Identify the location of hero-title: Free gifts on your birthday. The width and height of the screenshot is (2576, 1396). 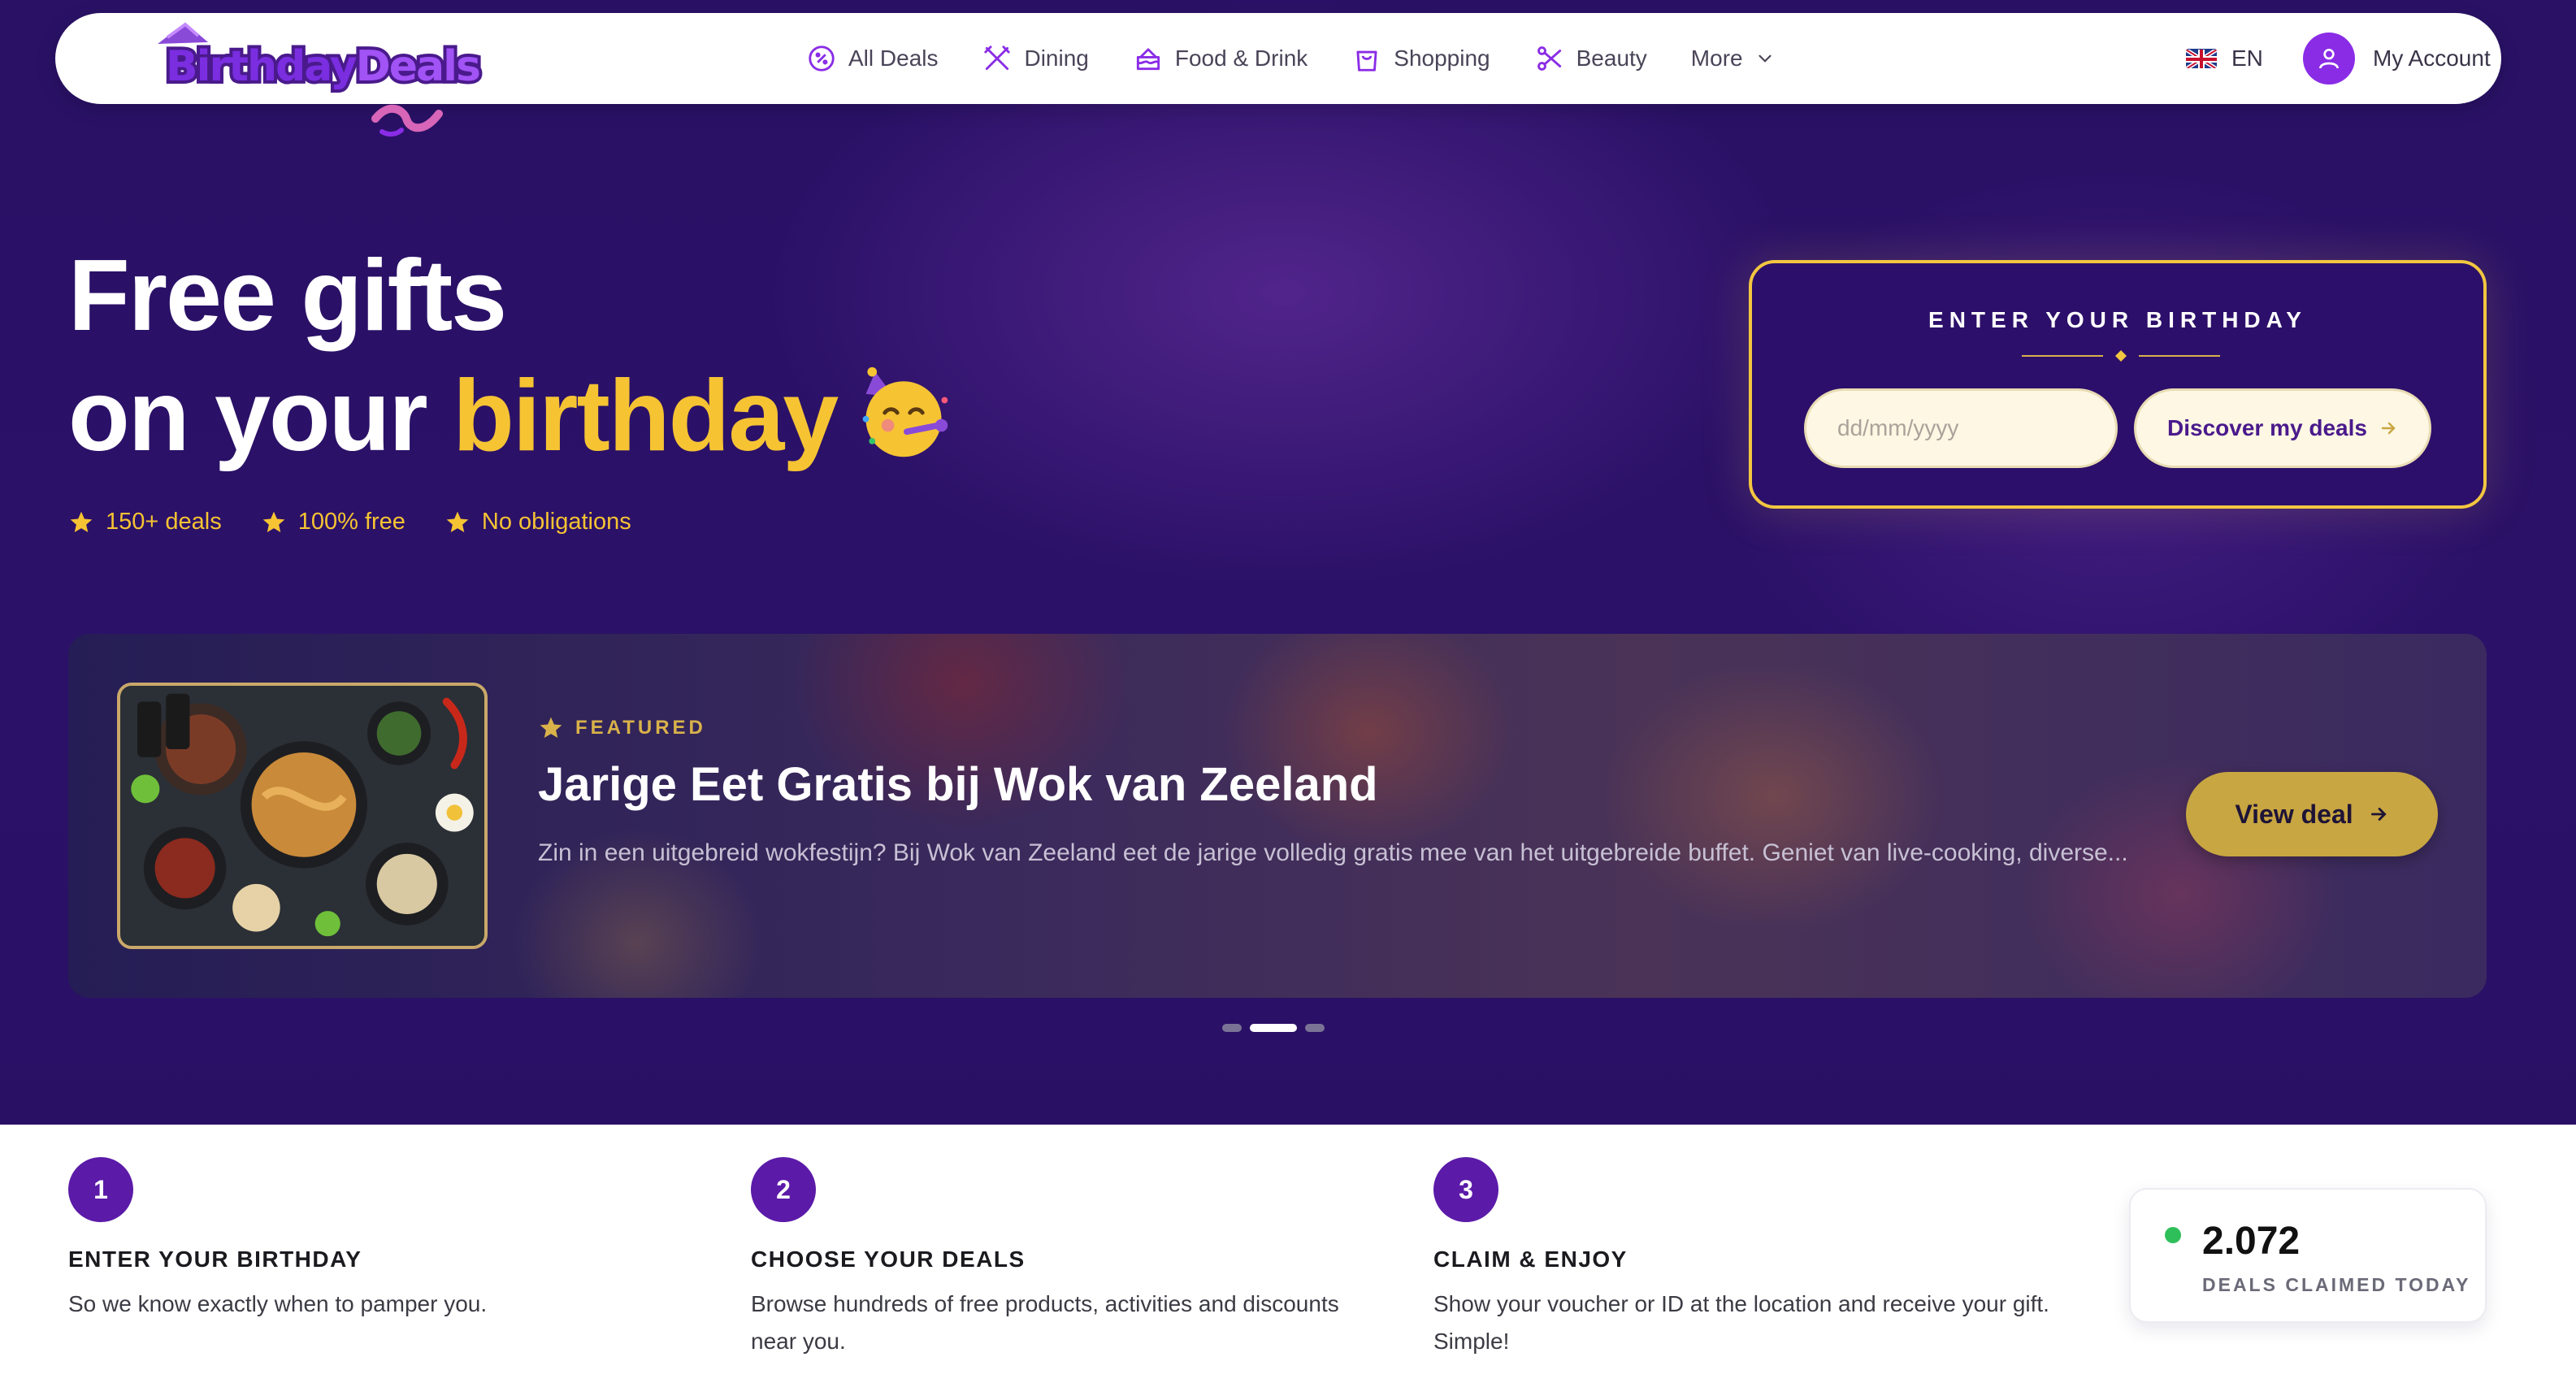
(511, 356).